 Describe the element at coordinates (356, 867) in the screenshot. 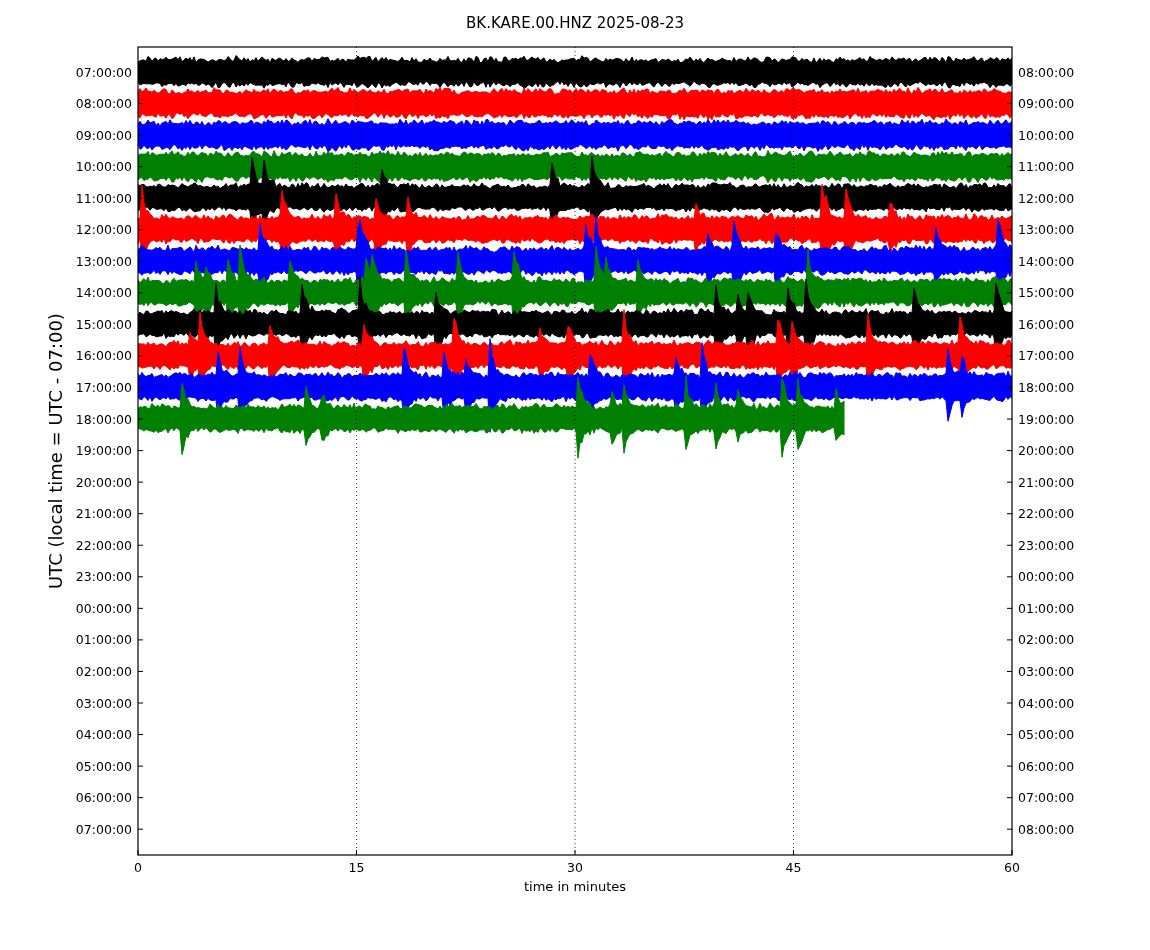

I see `axis-tick-label: 15` at that location.